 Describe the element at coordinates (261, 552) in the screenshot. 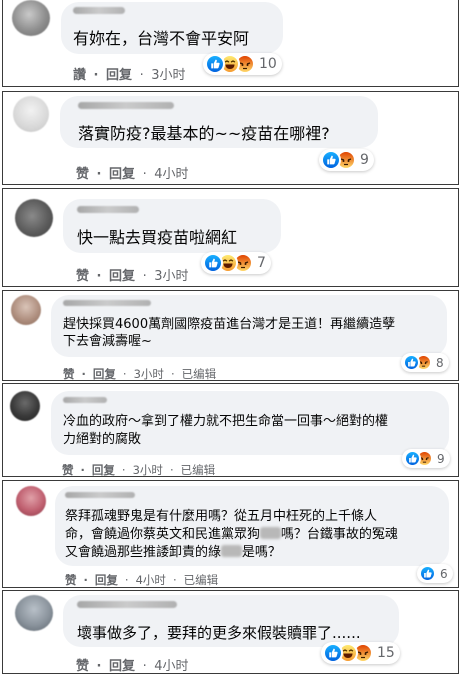

I see `comment-text-part: 是嗎？` at that location.